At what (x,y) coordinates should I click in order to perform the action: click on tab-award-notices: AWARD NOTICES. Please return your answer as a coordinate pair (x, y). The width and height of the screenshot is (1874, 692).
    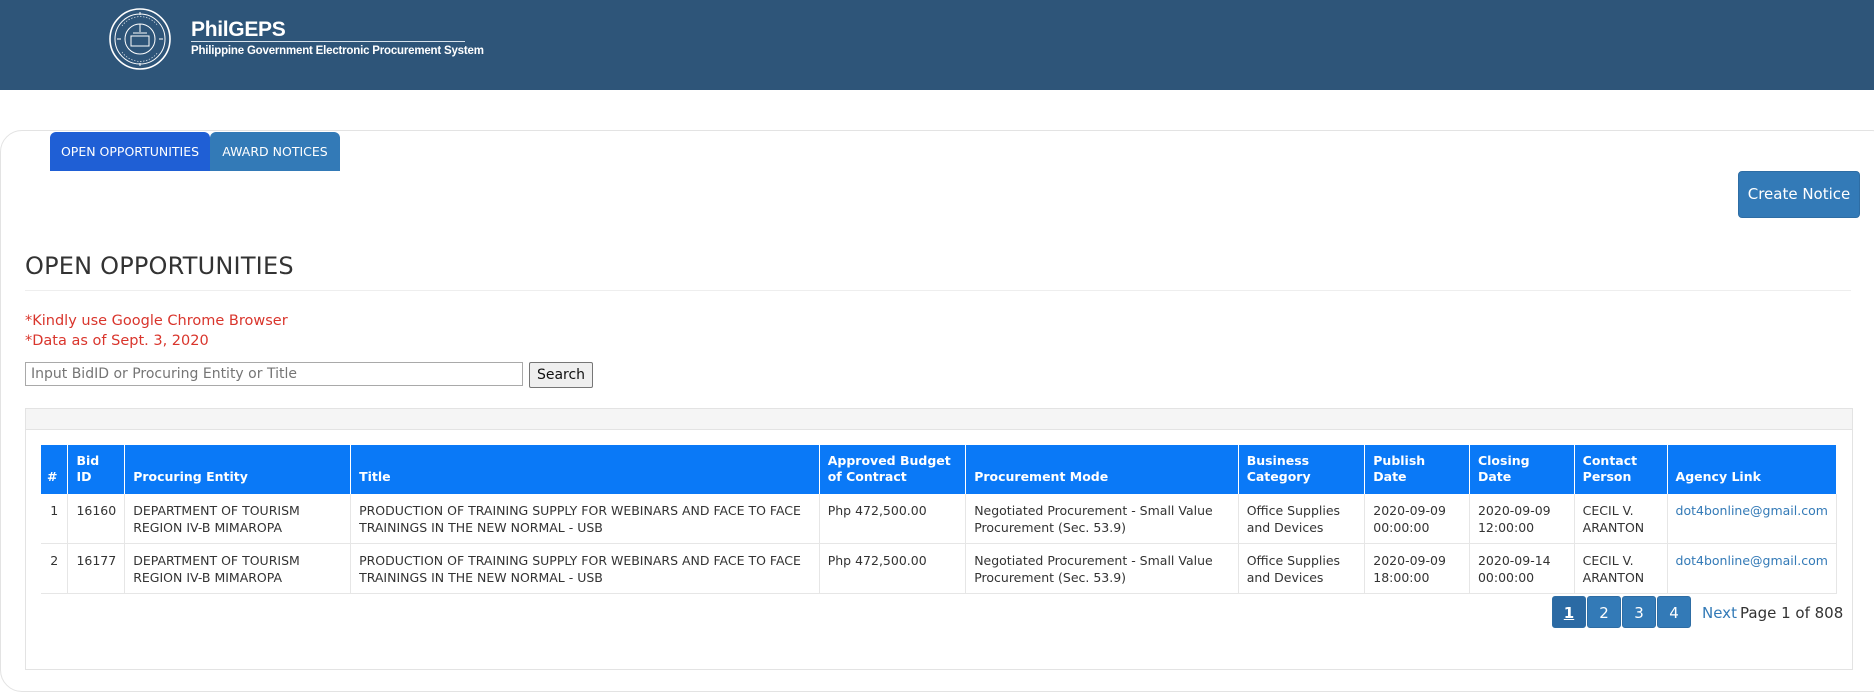
    Looking at the image, I should click on (275, 151).